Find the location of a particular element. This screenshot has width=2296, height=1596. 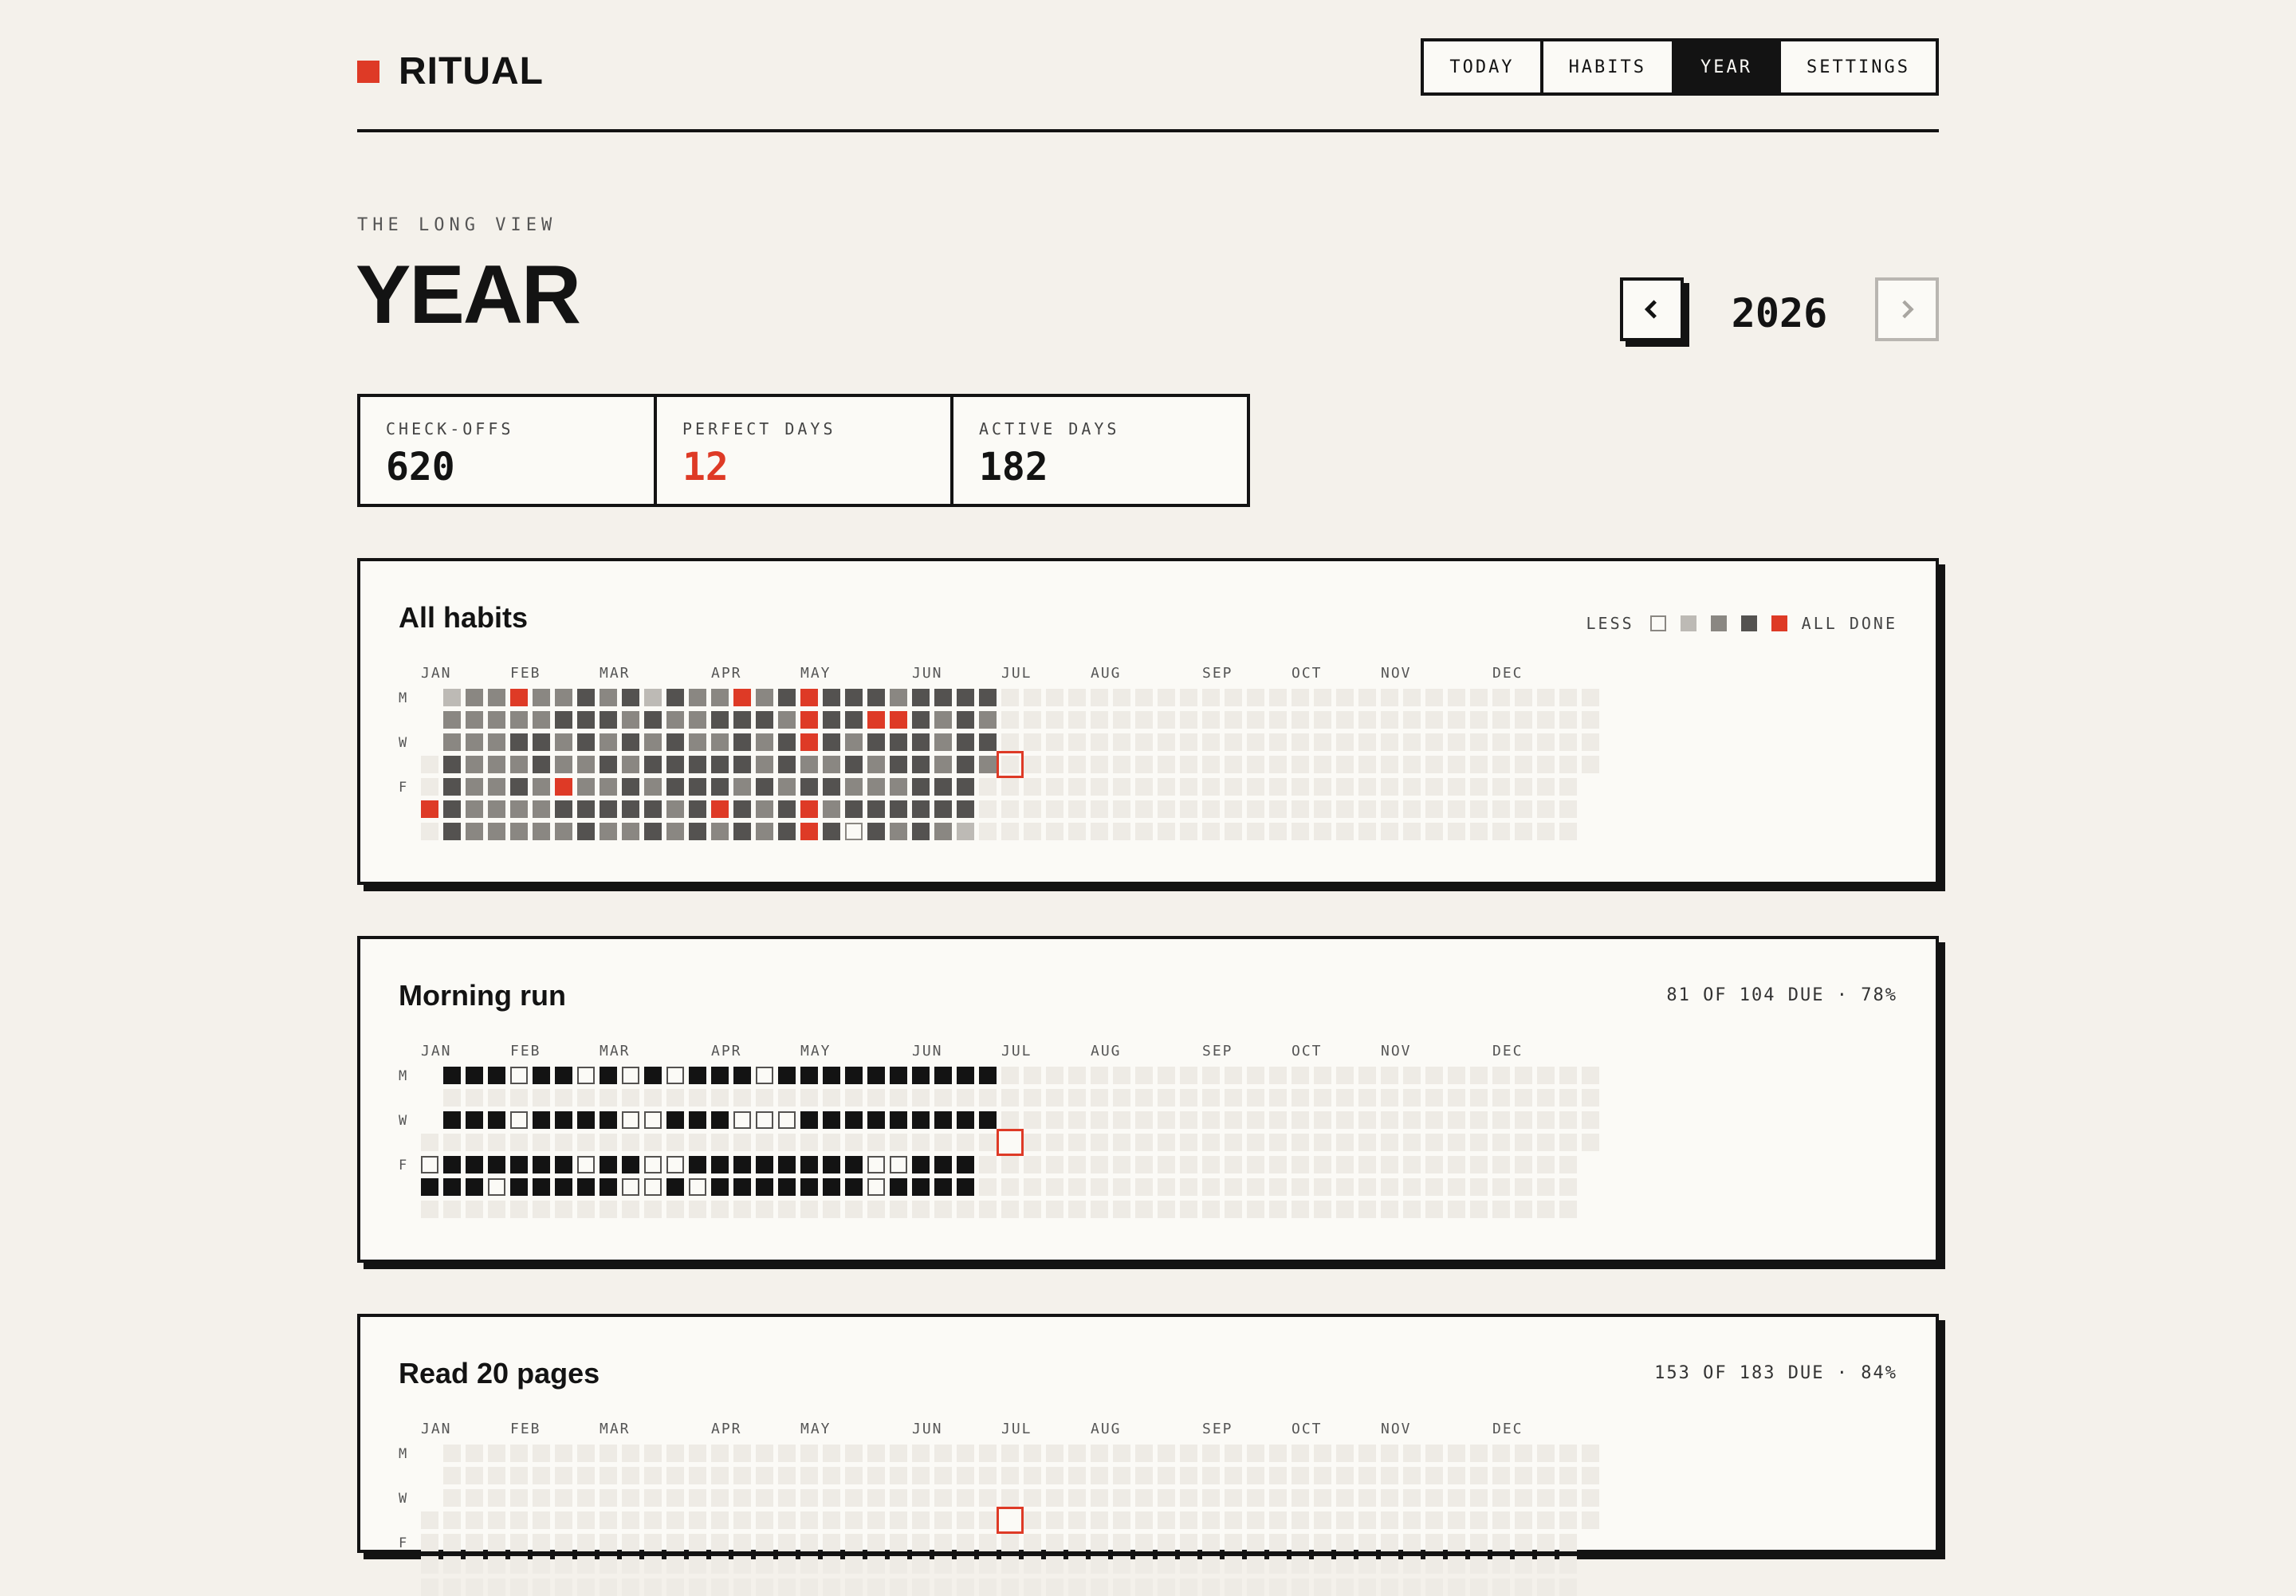

previous-year-button is located at coordinates (1652, 309).